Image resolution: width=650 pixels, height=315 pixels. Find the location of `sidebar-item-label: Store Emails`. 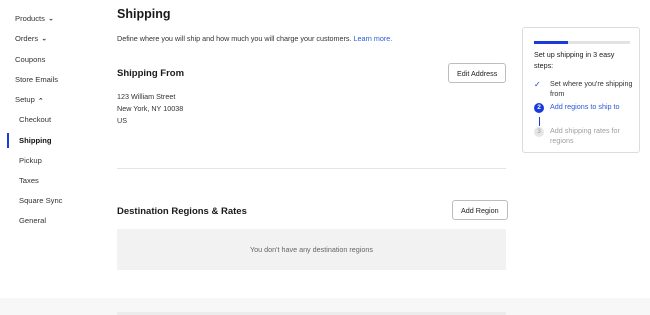

sidebar-item-label: Store Emails is located at coordinates (37, 79).